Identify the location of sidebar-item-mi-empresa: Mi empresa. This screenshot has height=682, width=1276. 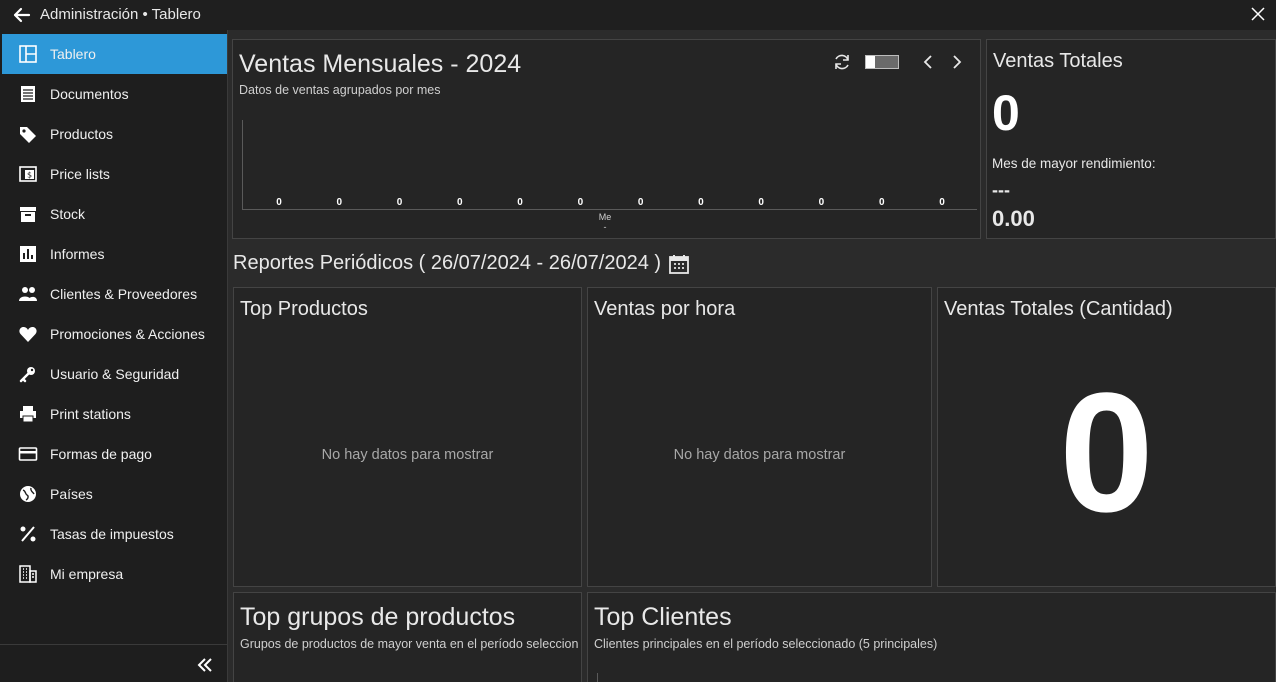
(114, 574).